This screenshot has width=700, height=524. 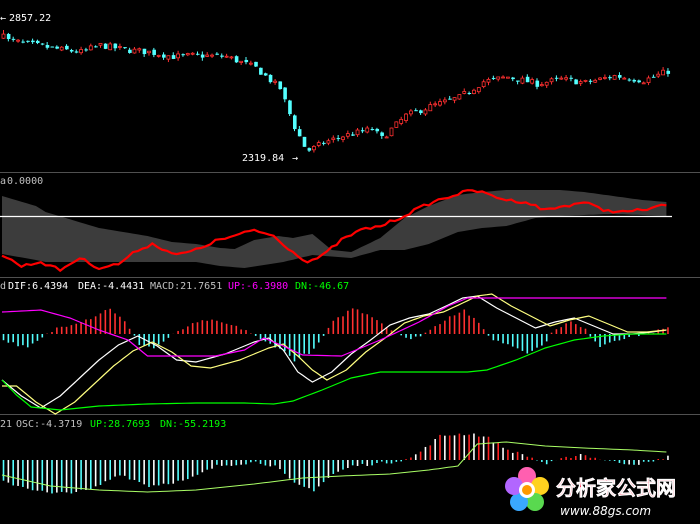 I want to click on macd-prefix: d, so click(x=3, y=286).